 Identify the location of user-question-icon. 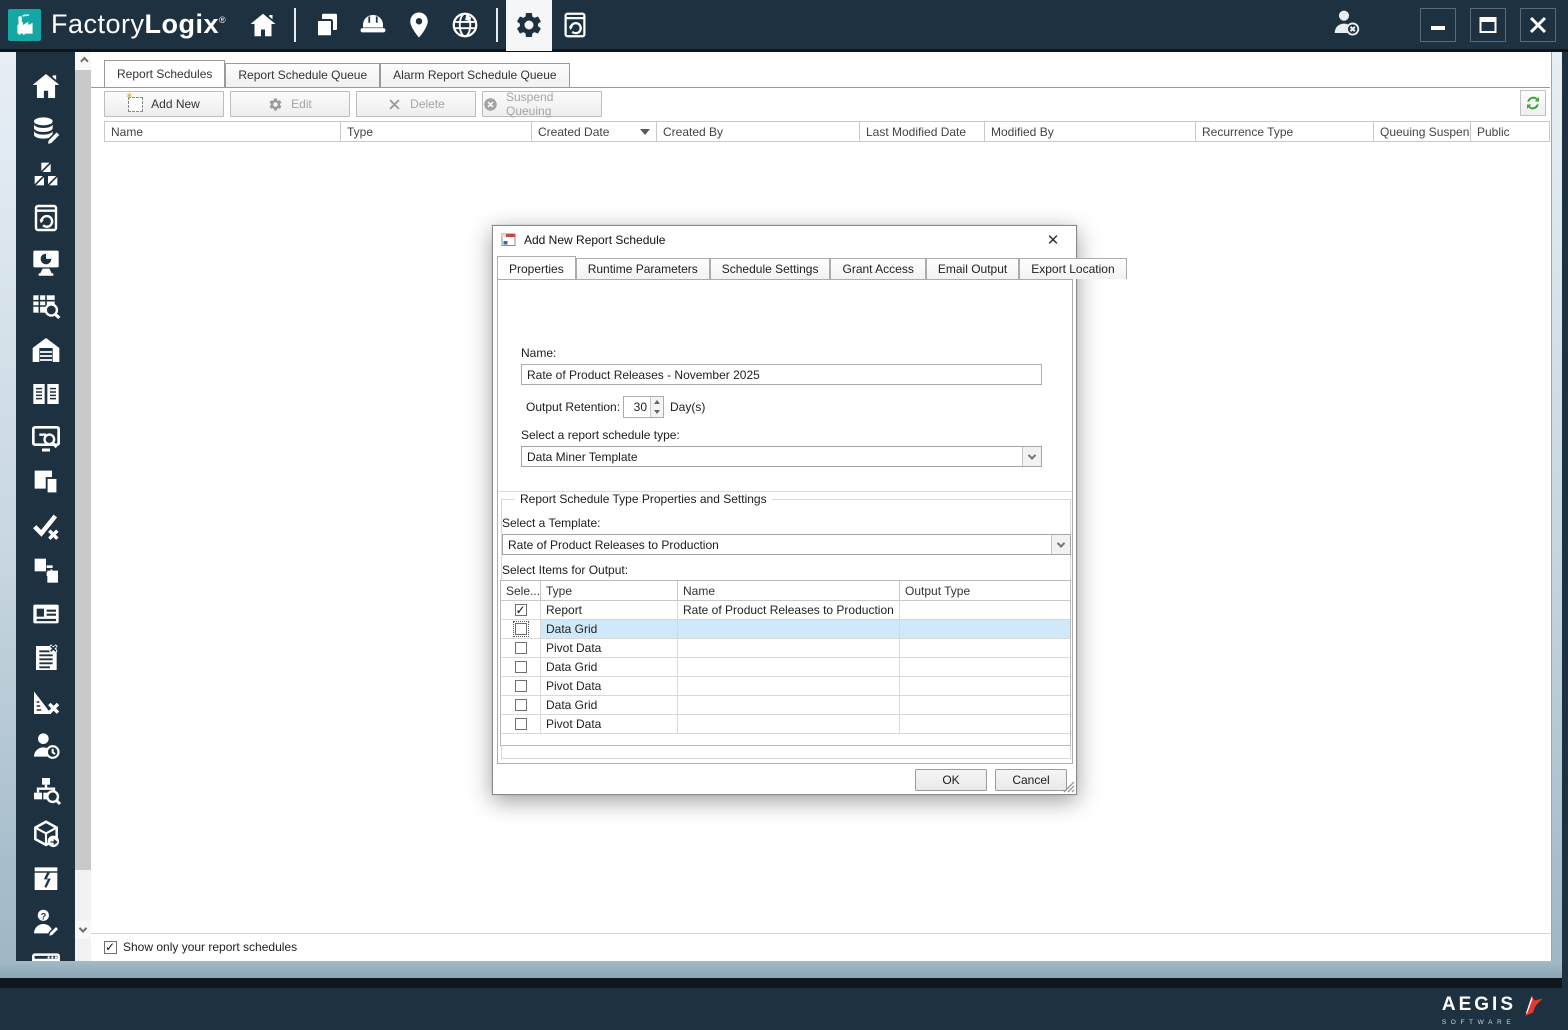
(46, 921).